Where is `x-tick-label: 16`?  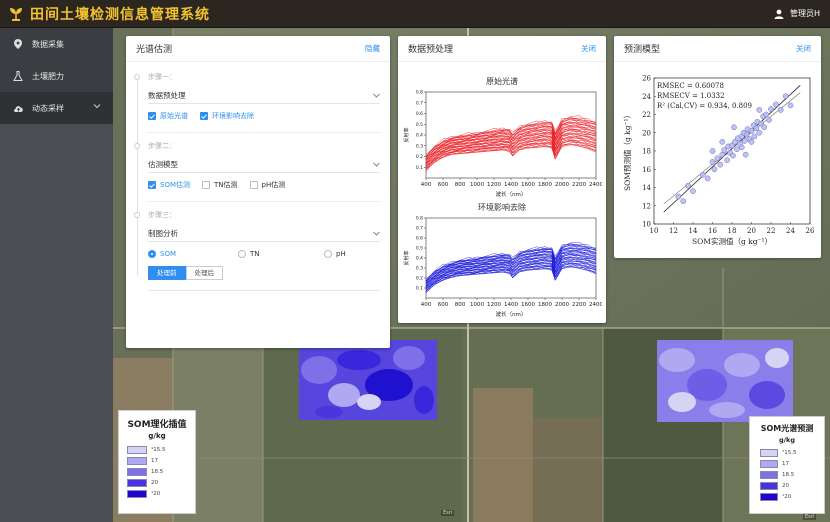
x-tick-label: 16 is located at coordinates (712, 231).